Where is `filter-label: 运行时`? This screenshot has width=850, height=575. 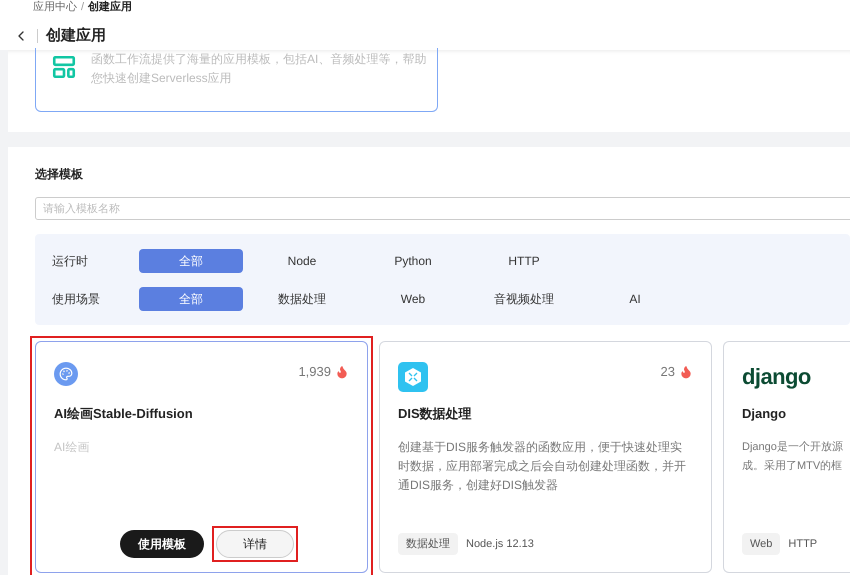 filter-label: 运行时 is located at coordinates (70, 261).